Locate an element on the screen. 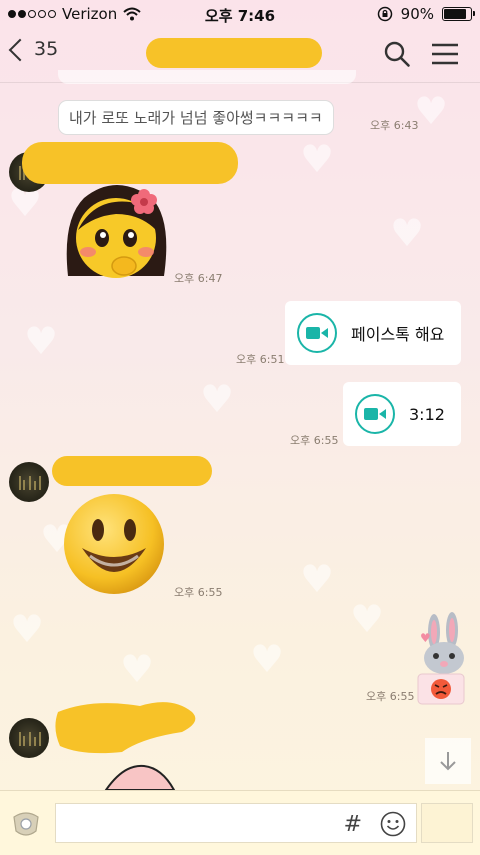 This screenshot has height=855, width=480. rotation-lock-icon is located at coordinates (384, 14).